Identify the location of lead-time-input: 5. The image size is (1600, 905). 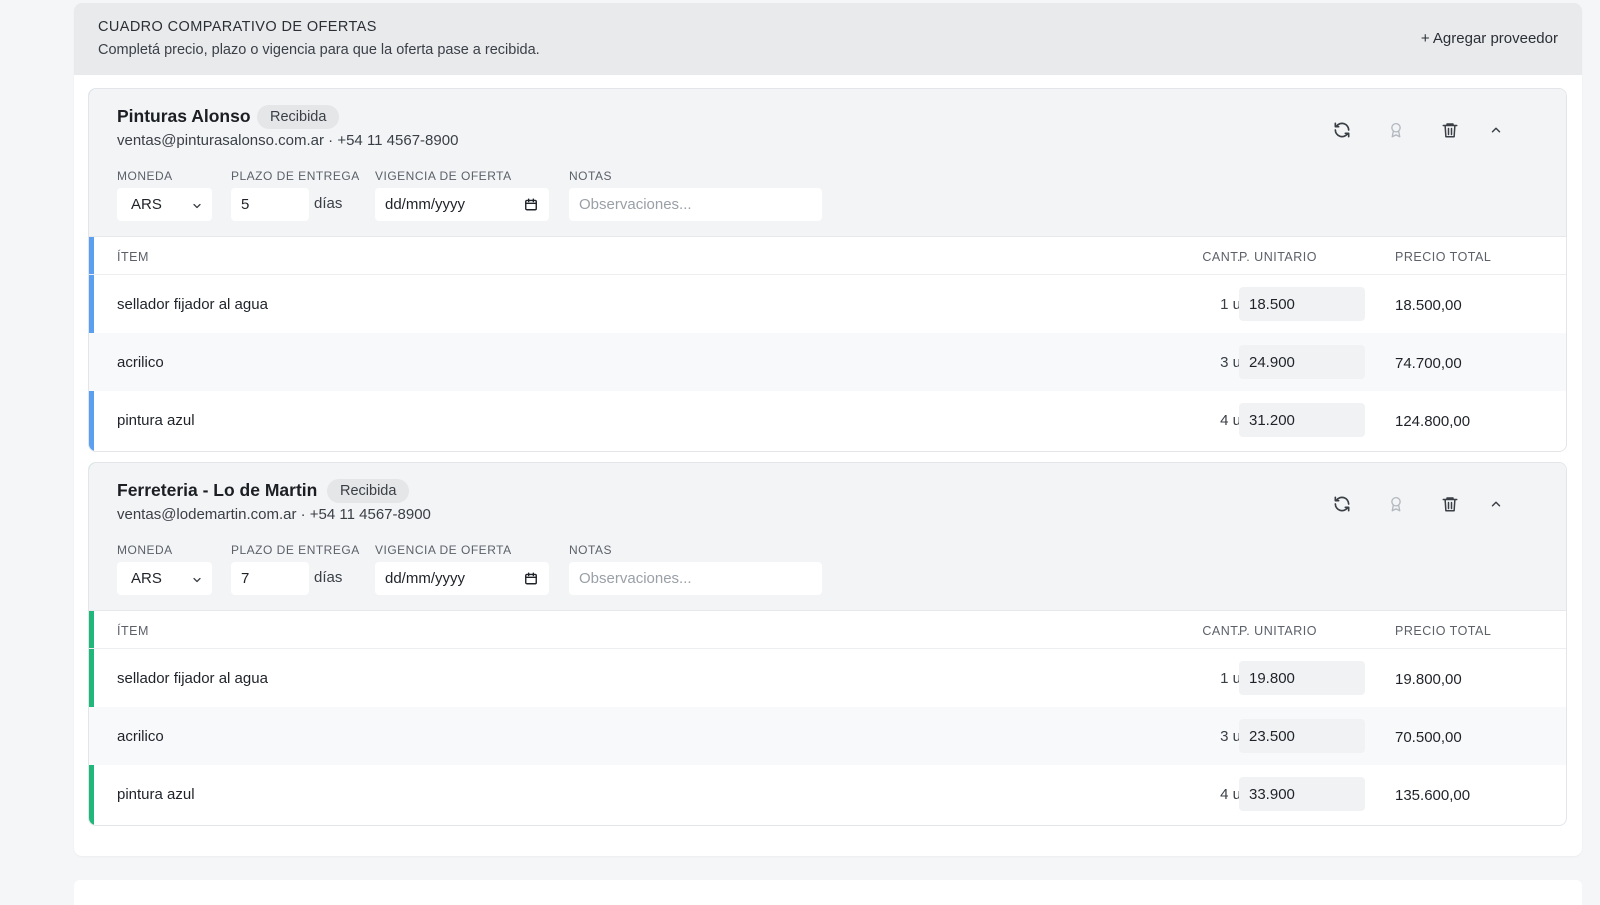
(270, 204).